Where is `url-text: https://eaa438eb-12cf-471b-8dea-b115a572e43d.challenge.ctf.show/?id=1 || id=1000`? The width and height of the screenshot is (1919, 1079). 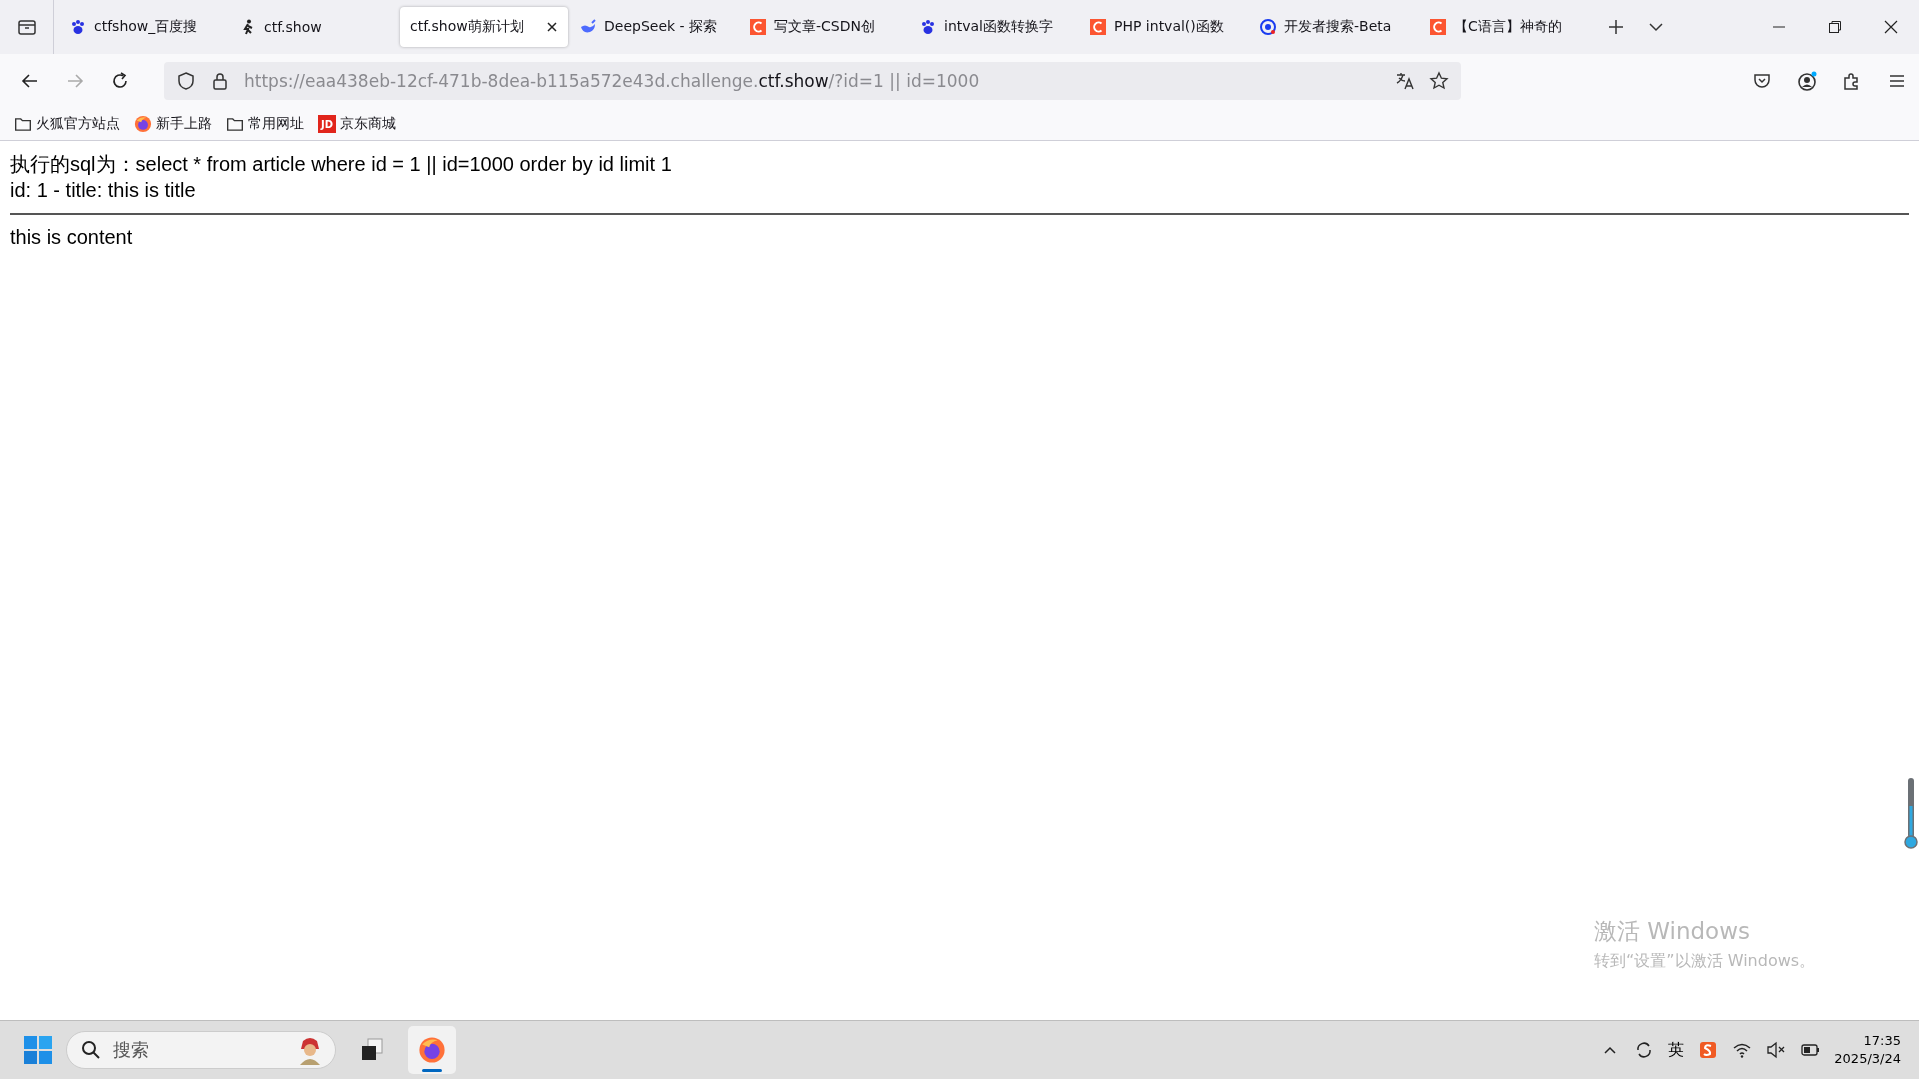
url-text: https://eaa438eb-12cf-471b-8dea-b115a572e43d.challenge.ctf.show/?id=1 || id=1000 is located at coordinates (612, 81).